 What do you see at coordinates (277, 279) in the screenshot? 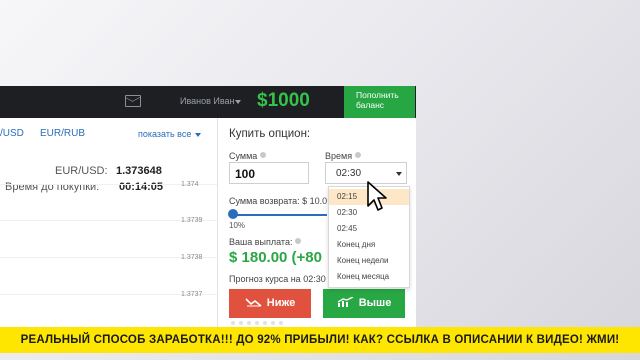
I see `forecast-label: Прогноз курса на 02:30` at bounding box center [277, 279].